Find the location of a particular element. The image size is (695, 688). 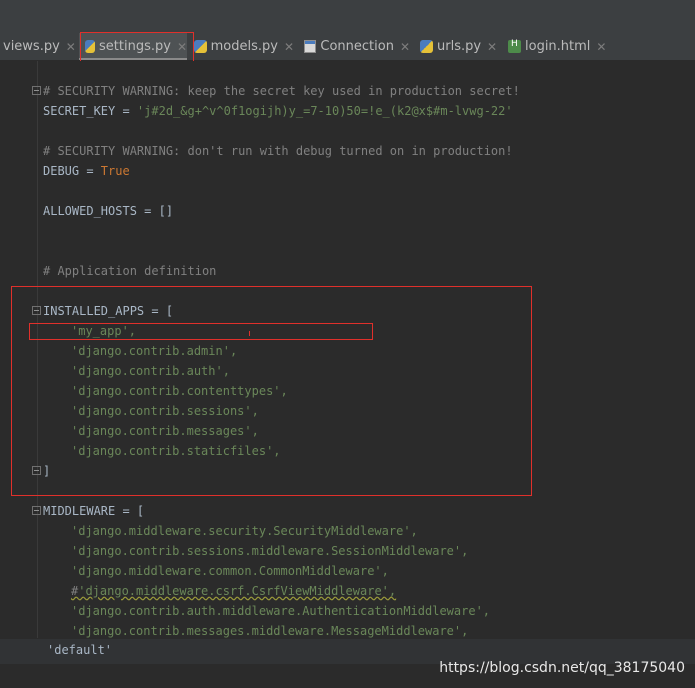

tab-models-py: models.py ✕ is located at coordinates (244, 46).